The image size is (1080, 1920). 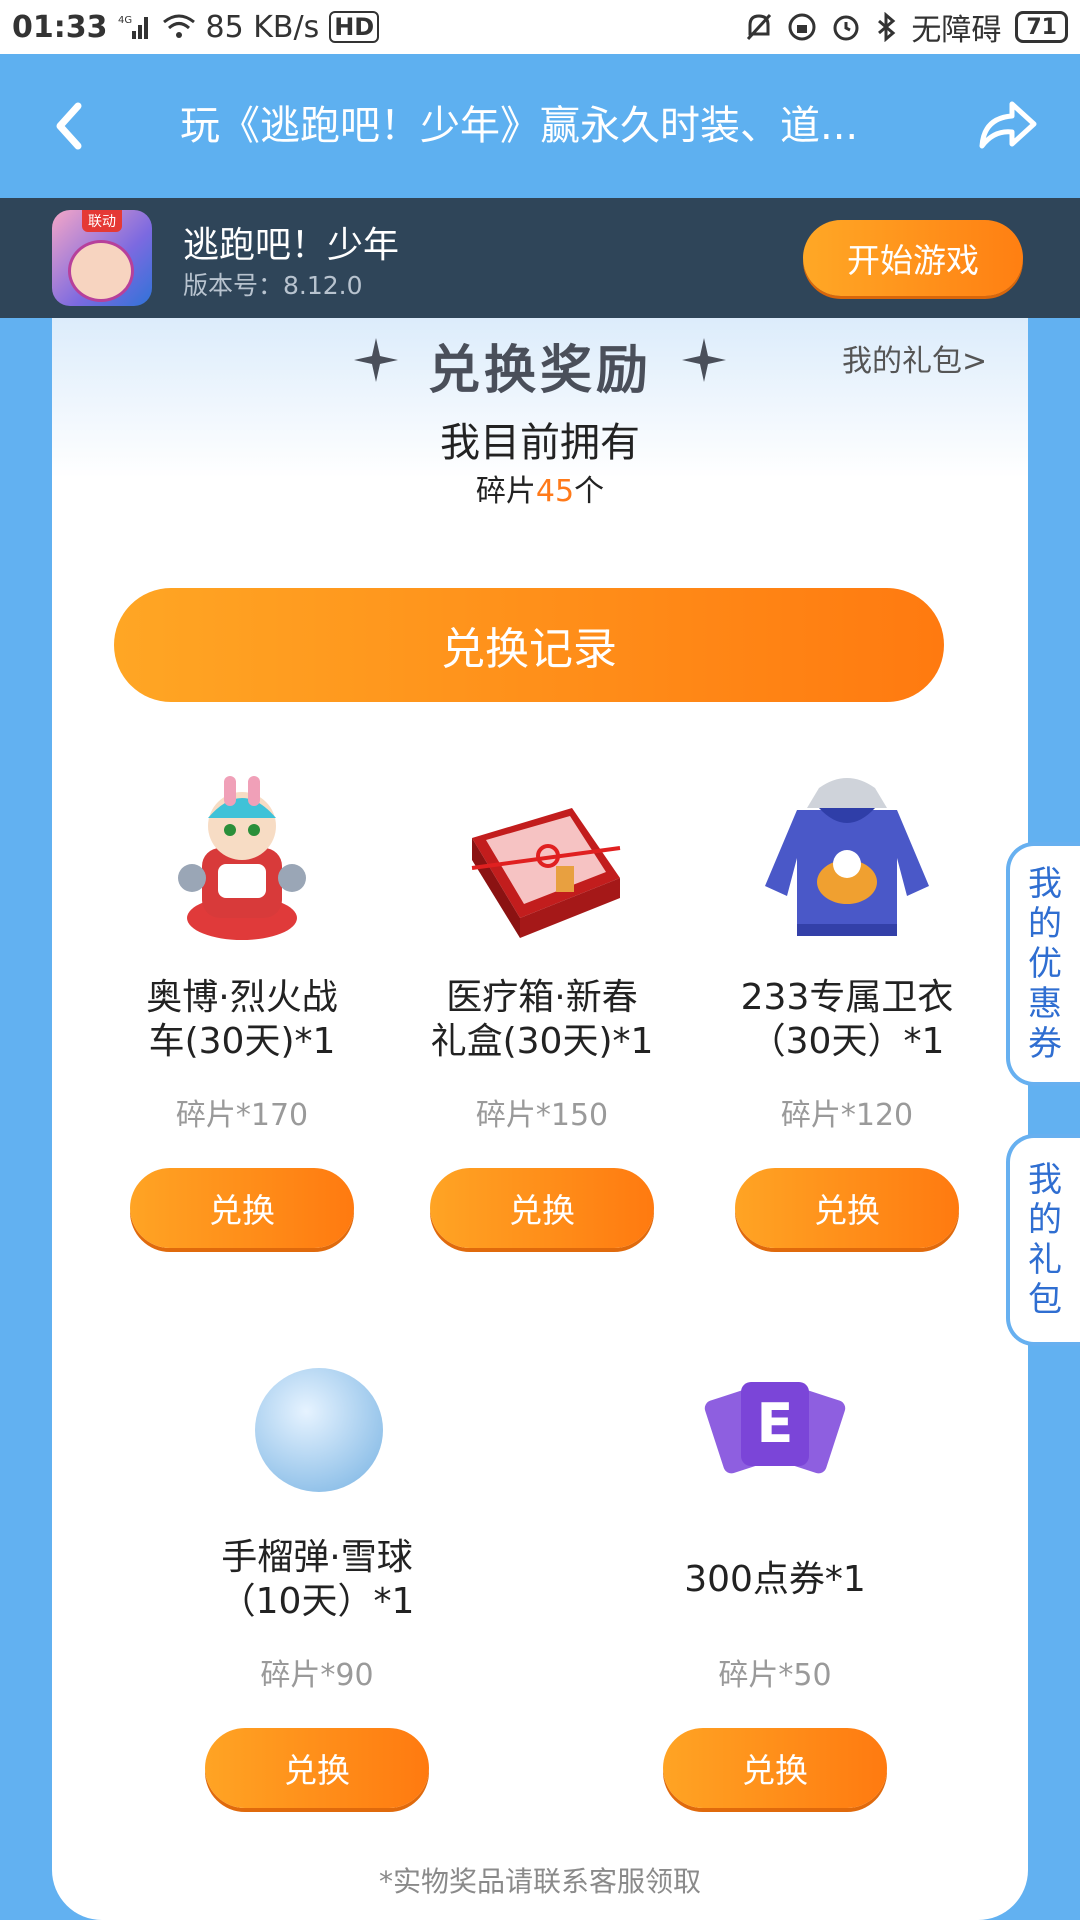 I want to click on my-gifts-tab: 我 的 礼 包, so click(x=1043, y=1240).